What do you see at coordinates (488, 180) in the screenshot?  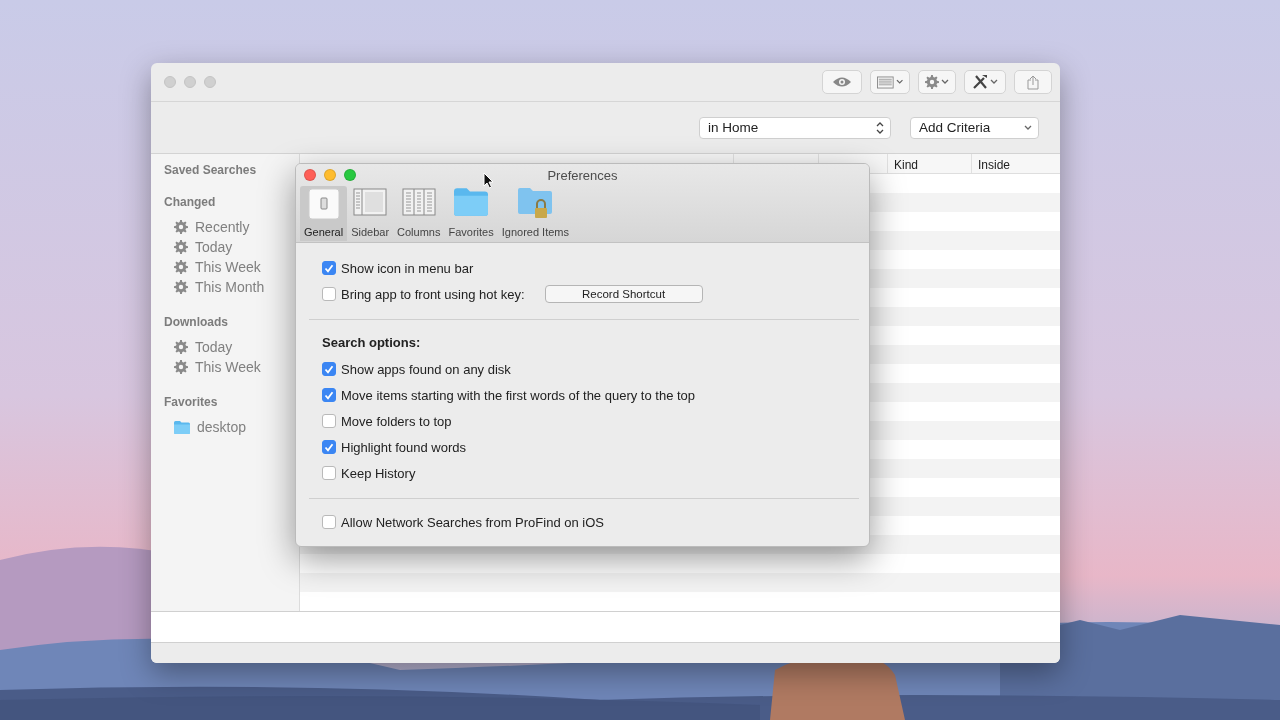 I see `pointer-icon` at bounding box center [488, 180].